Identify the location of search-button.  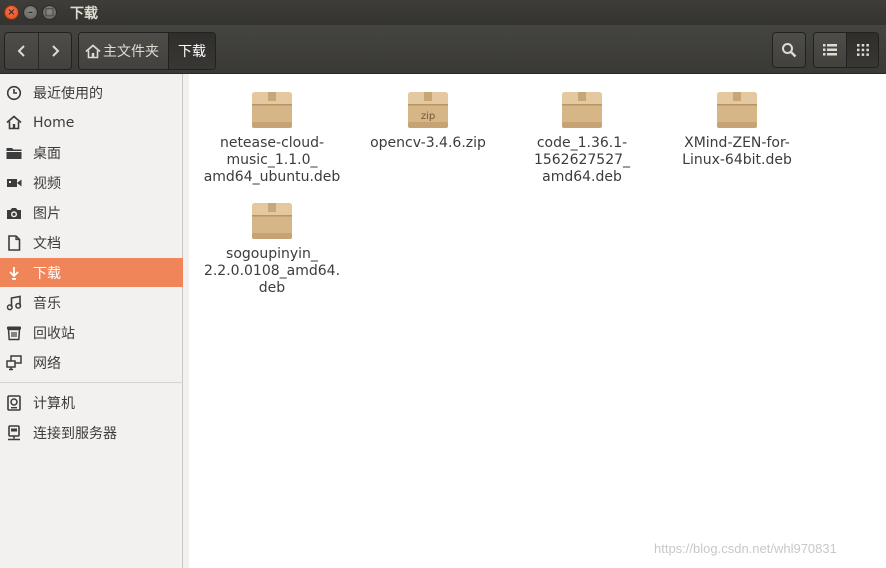
(789, 50).